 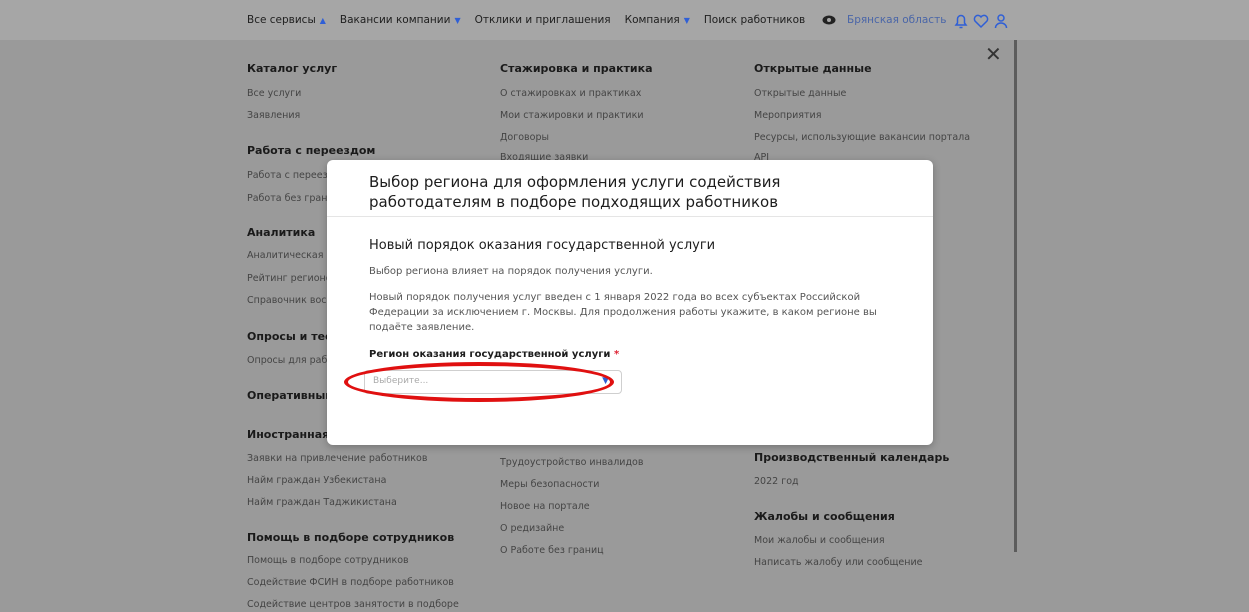 I want to click on user-icon, so click(x=1001, y=21).